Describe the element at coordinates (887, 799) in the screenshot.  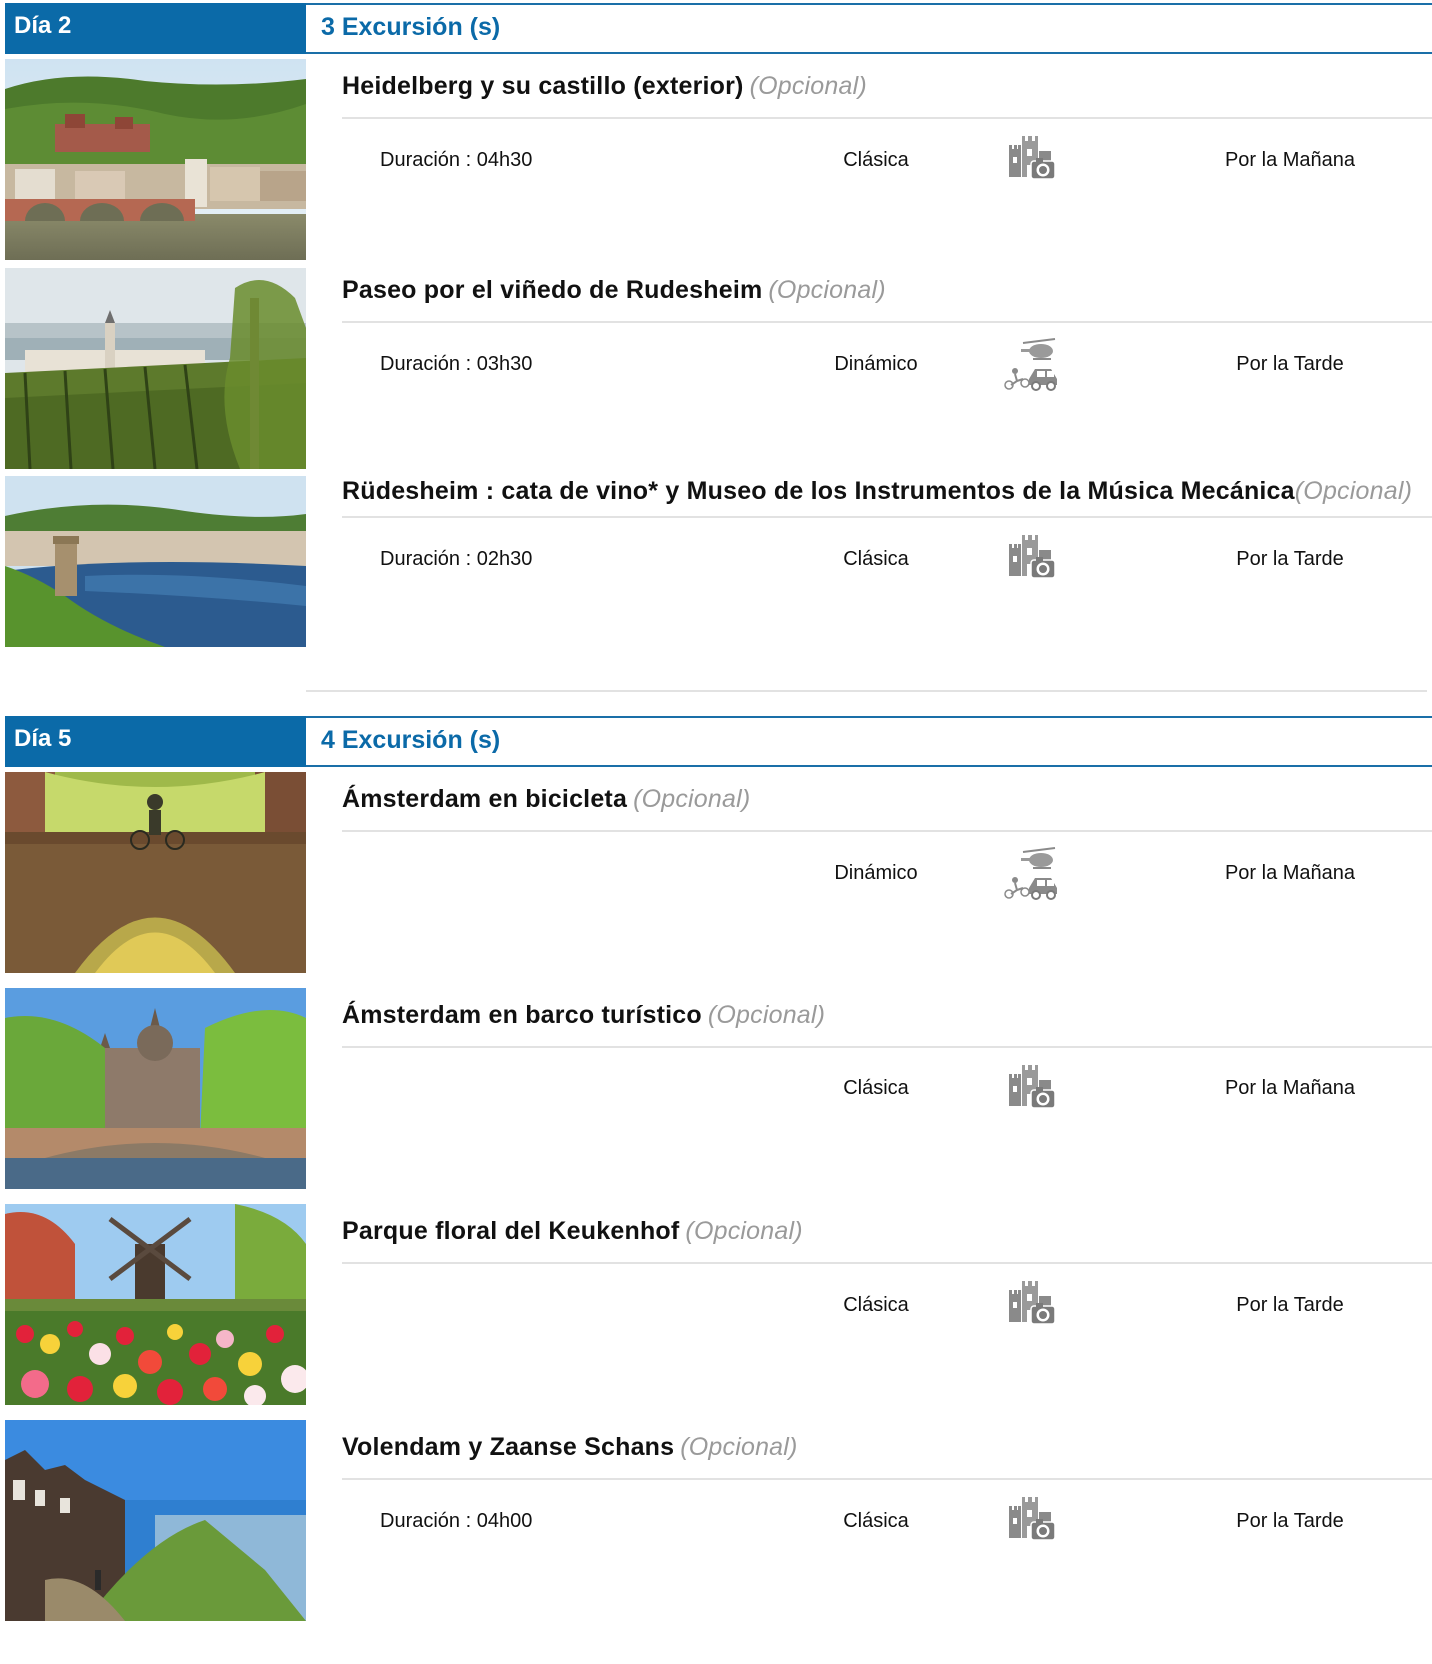
I see `excursion-title: Ámsterdam en bicicleta (Opcional)` at that location.